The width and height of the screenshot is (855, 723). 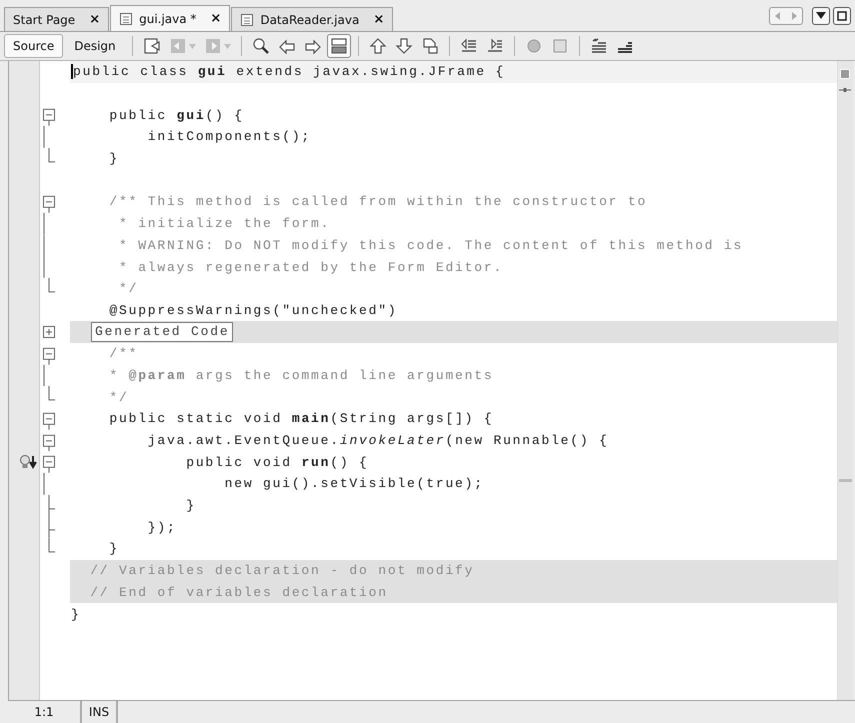 I want to click on maximize-icon, so click(x=842, y=15).